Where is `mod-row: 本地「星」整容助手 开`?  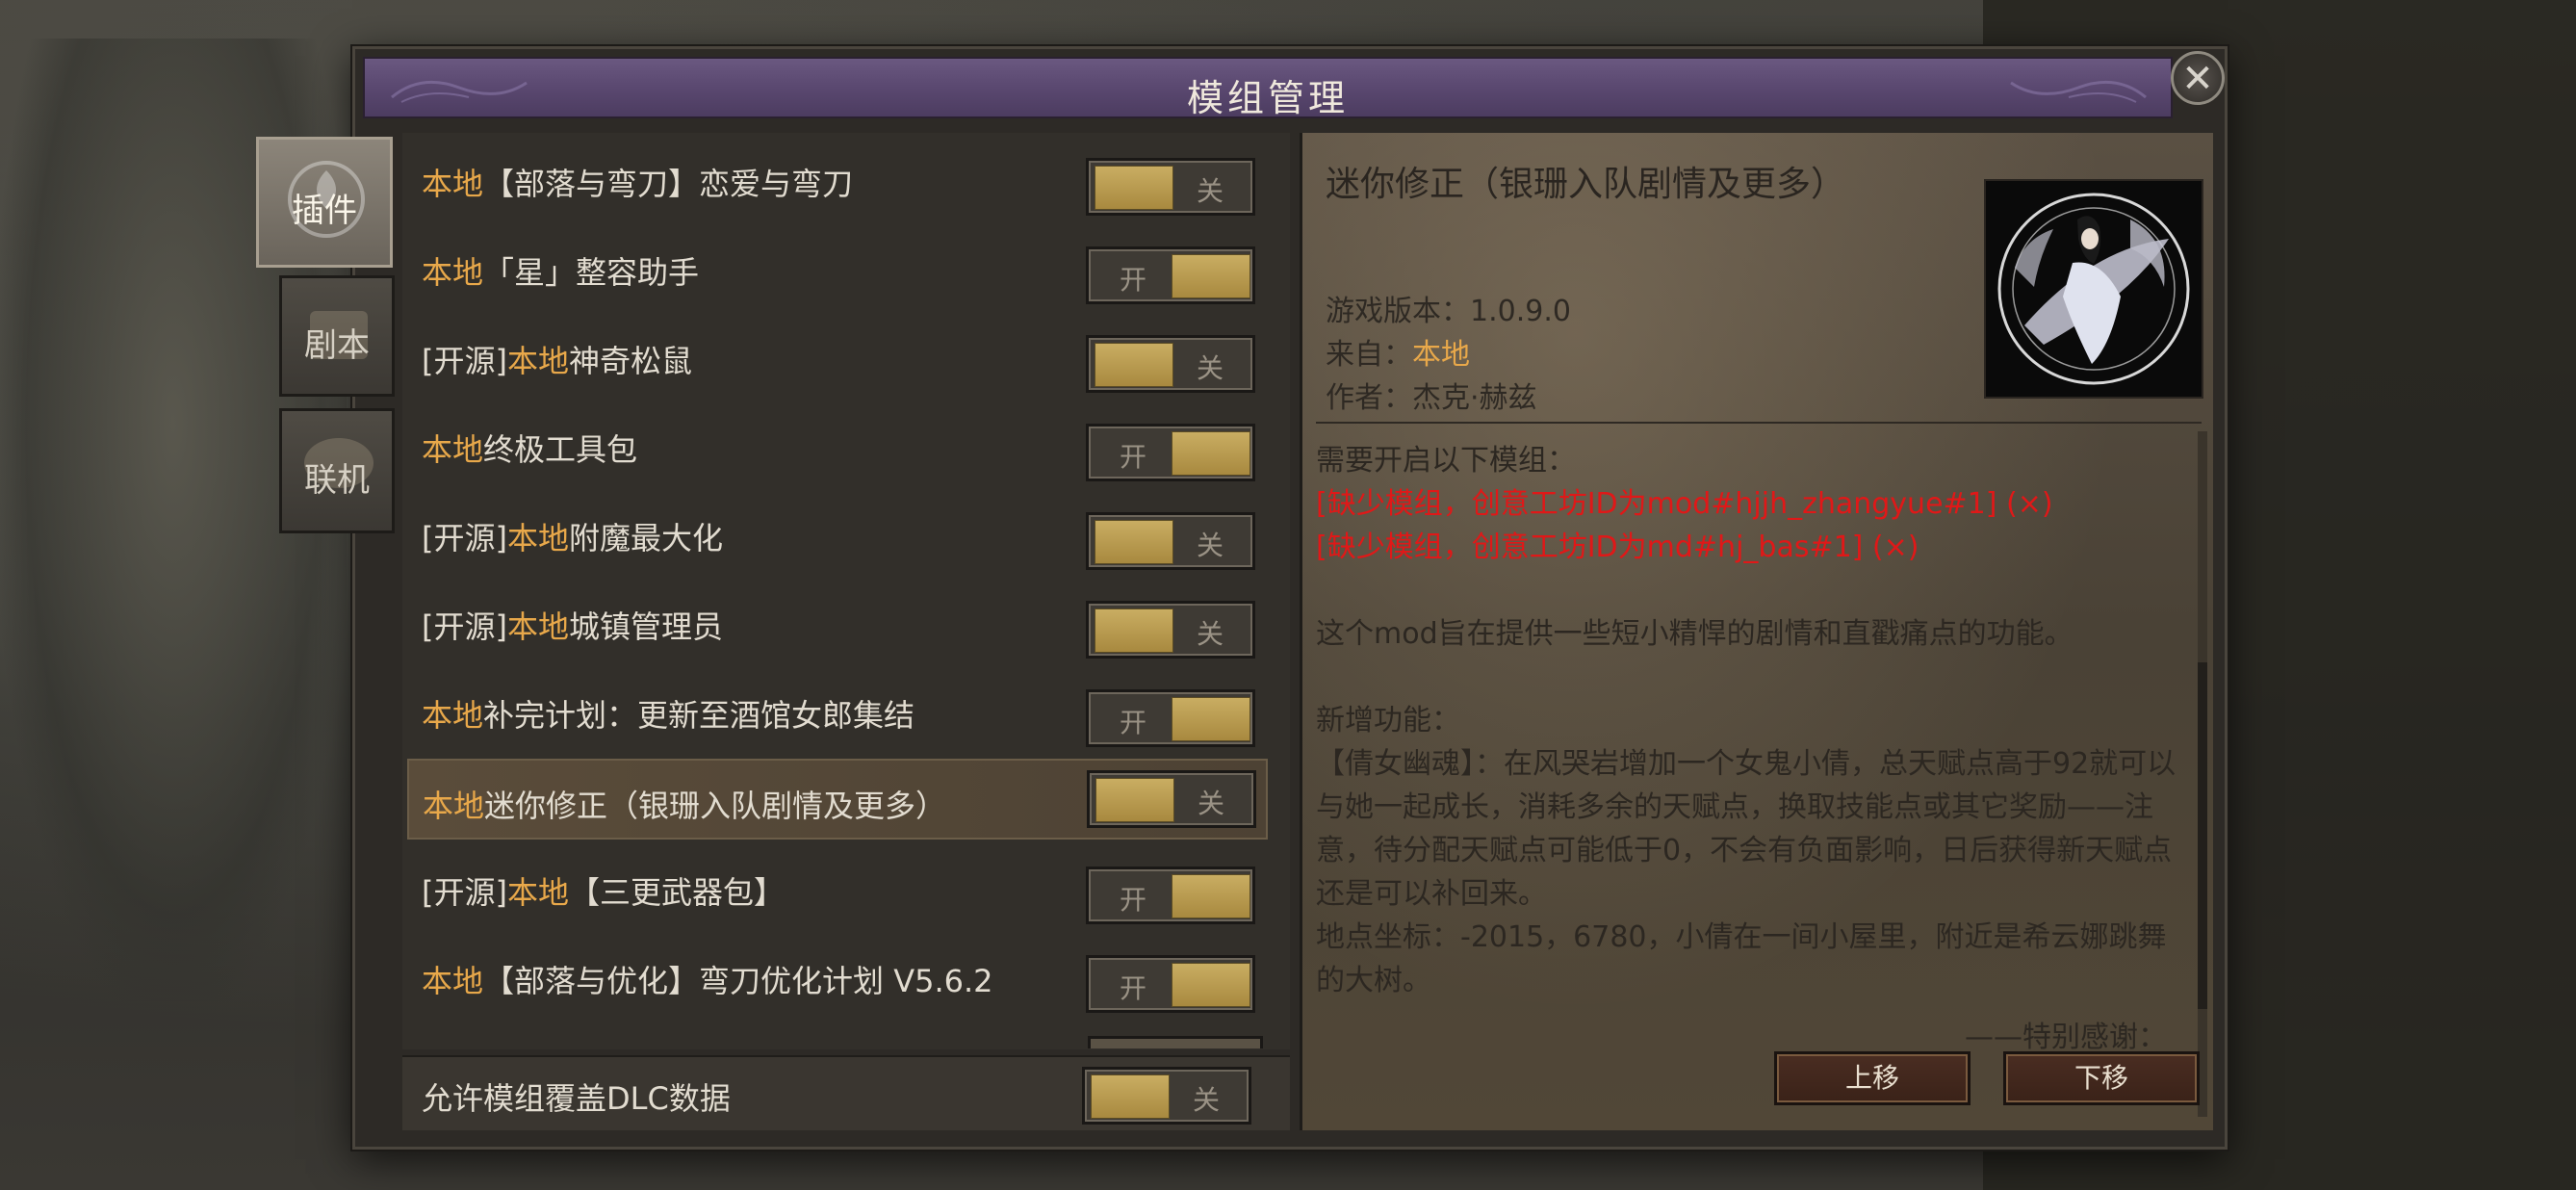
mod-row: 本地「星」整容助手 开 is located at coordinates (836, 268).